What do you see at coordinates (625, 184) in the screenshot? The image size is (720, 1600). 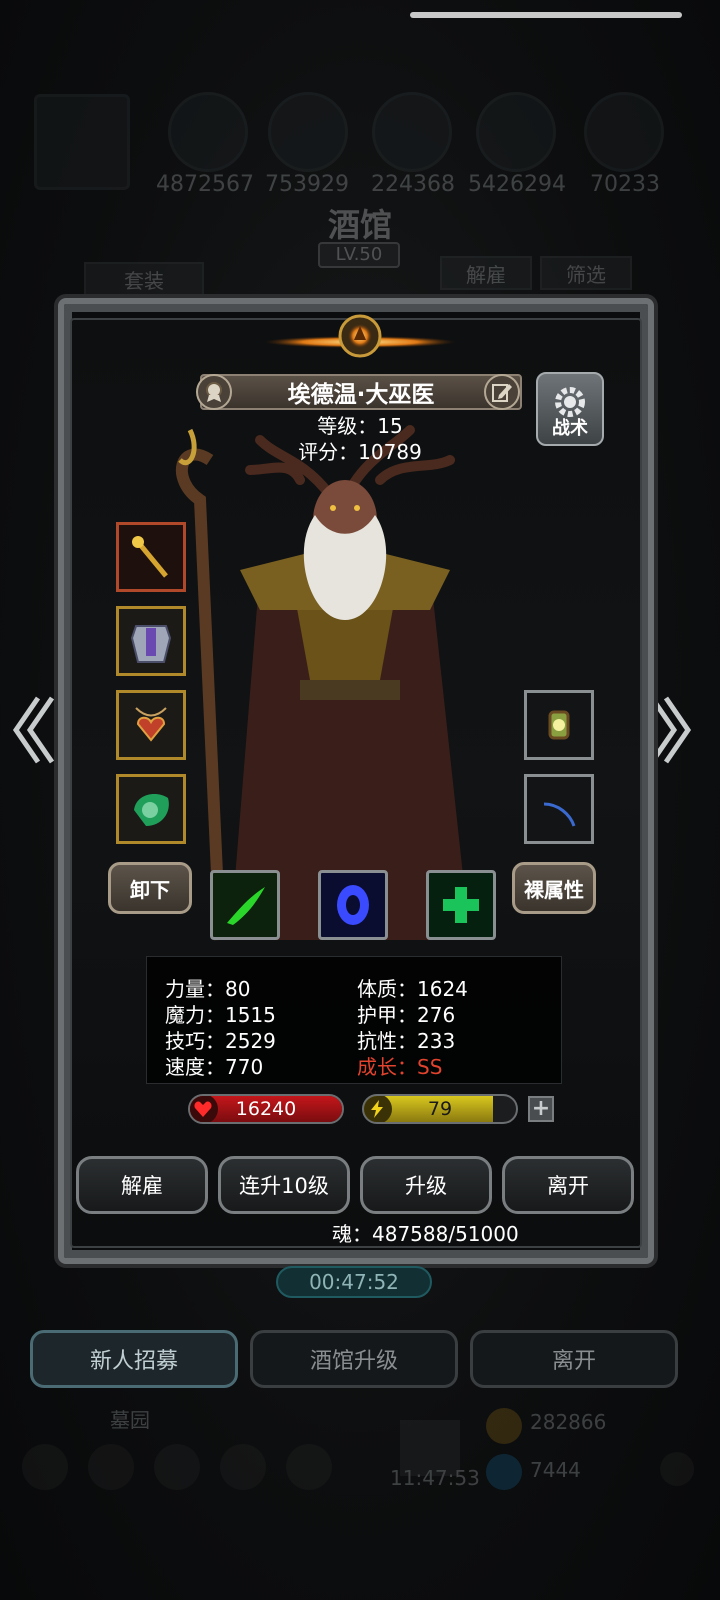 I see `resource-value: 70233` at bounding box center [625, 184].